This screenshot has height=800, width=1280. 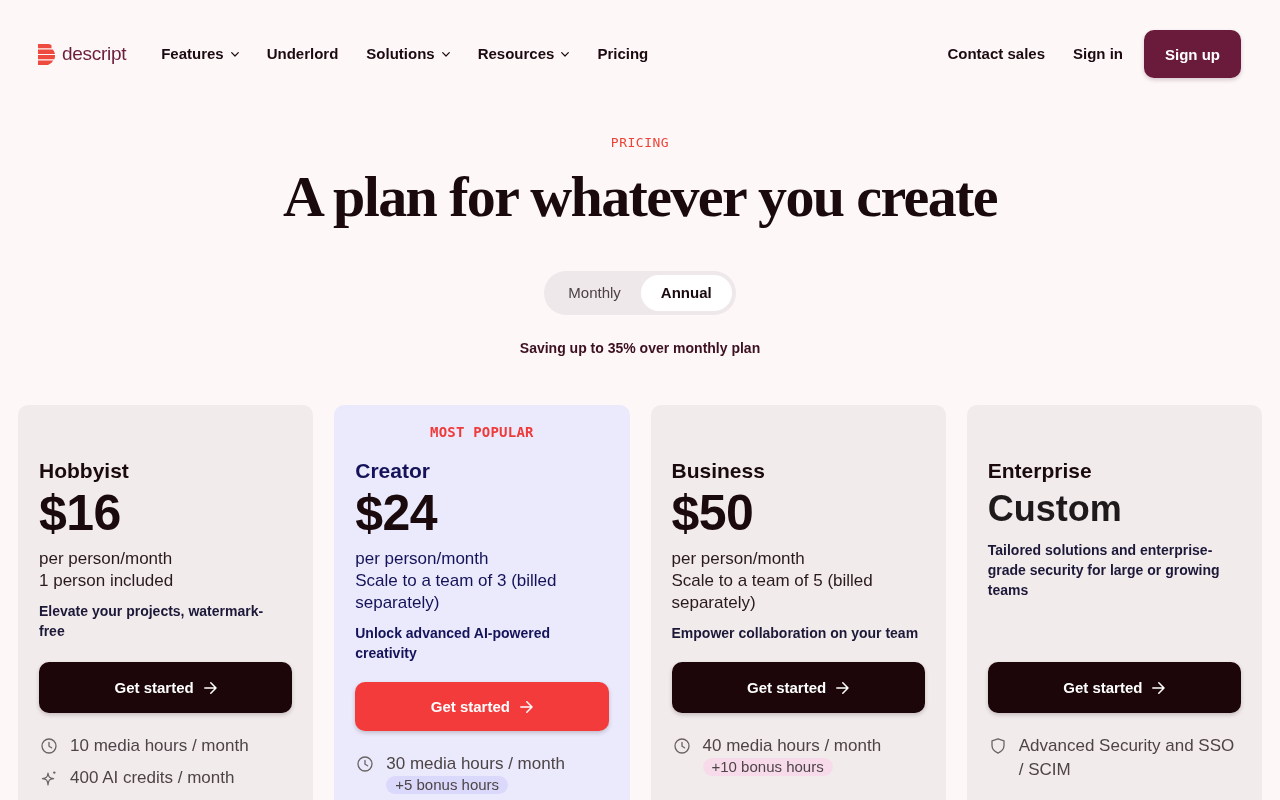 What do you see at coordinates (772, 592) in the screenshot?
I see `plan-detail: Scale to a team of 5 (billed separately)` at bounding box center [772, 592].